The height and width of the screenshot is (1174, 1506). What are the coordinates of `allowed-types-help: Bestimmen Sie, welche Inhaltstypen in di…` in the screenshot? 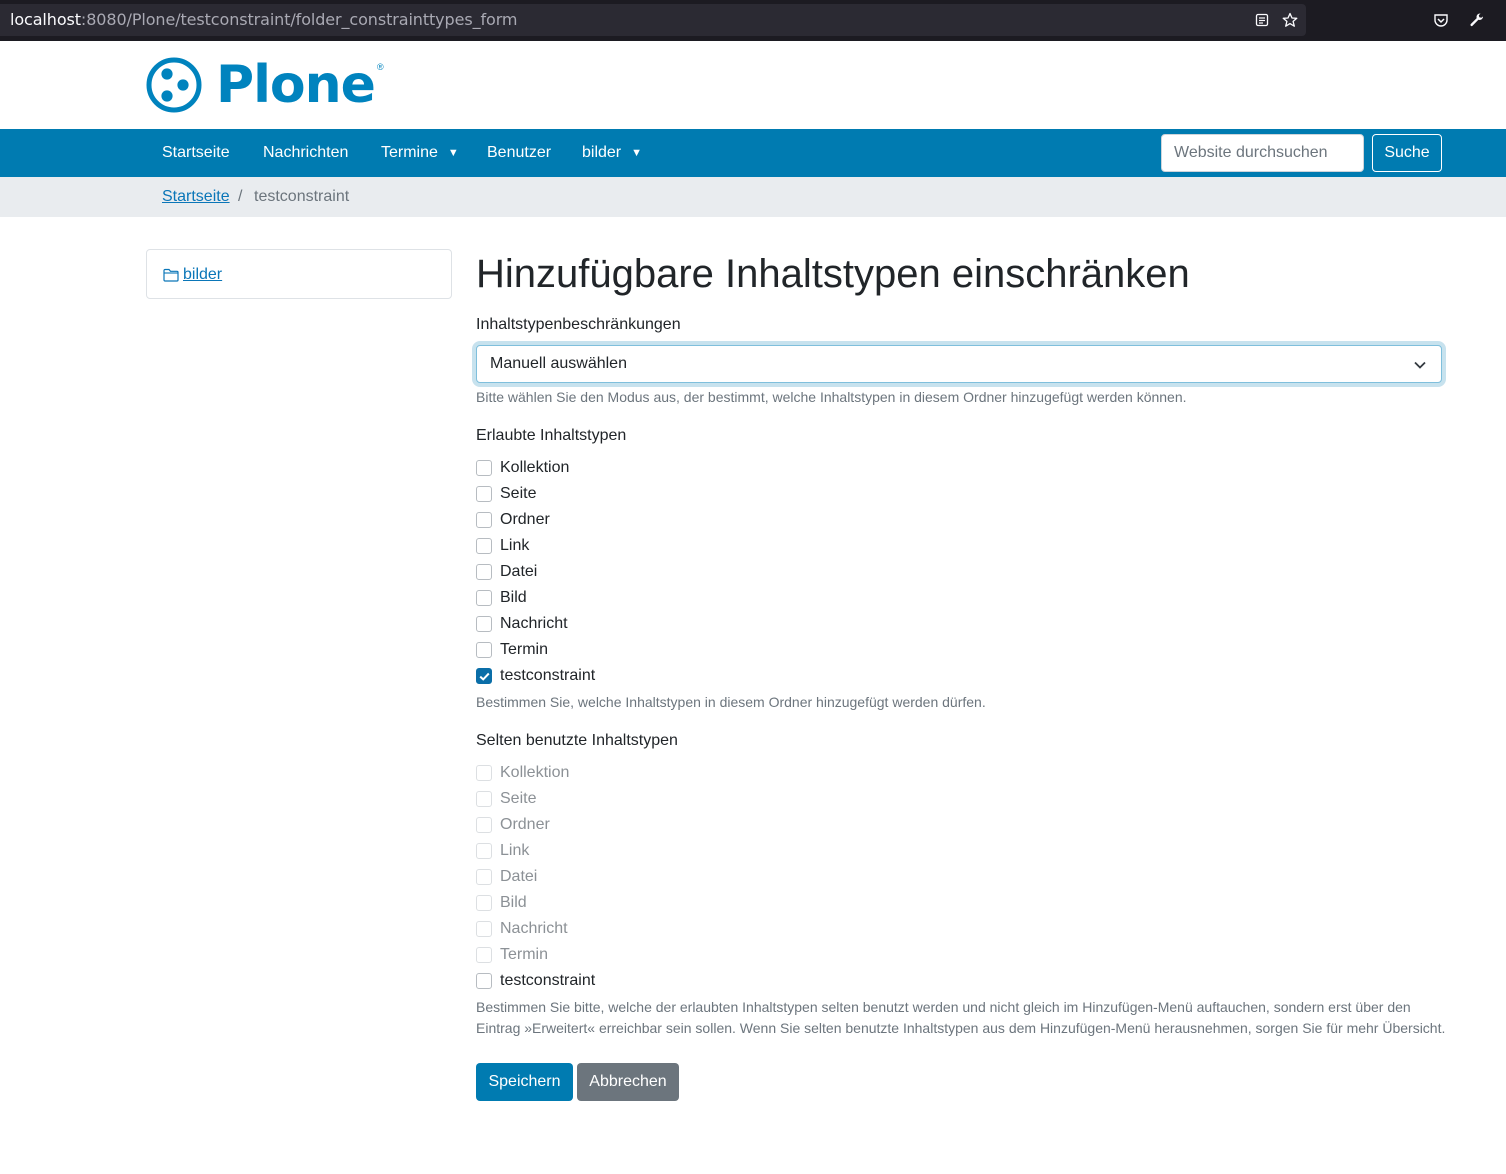 It's located at (731, 702).